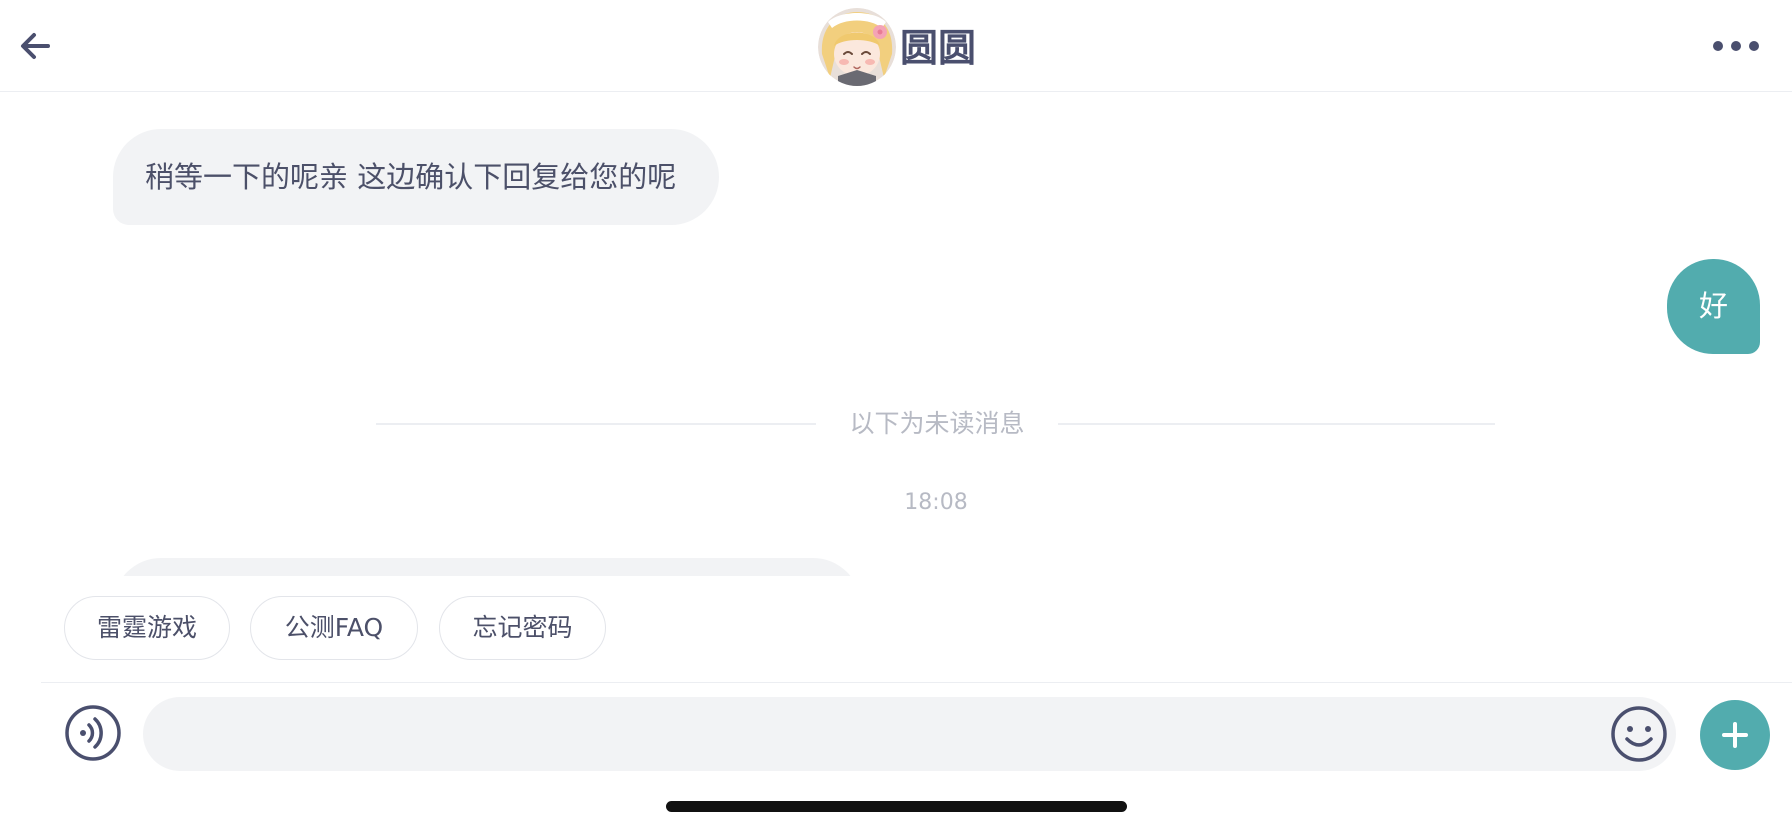  I want to click on quick-reply-bar: 雷霆游戏 公测FAQ 忘记密码, so click(896, 629).